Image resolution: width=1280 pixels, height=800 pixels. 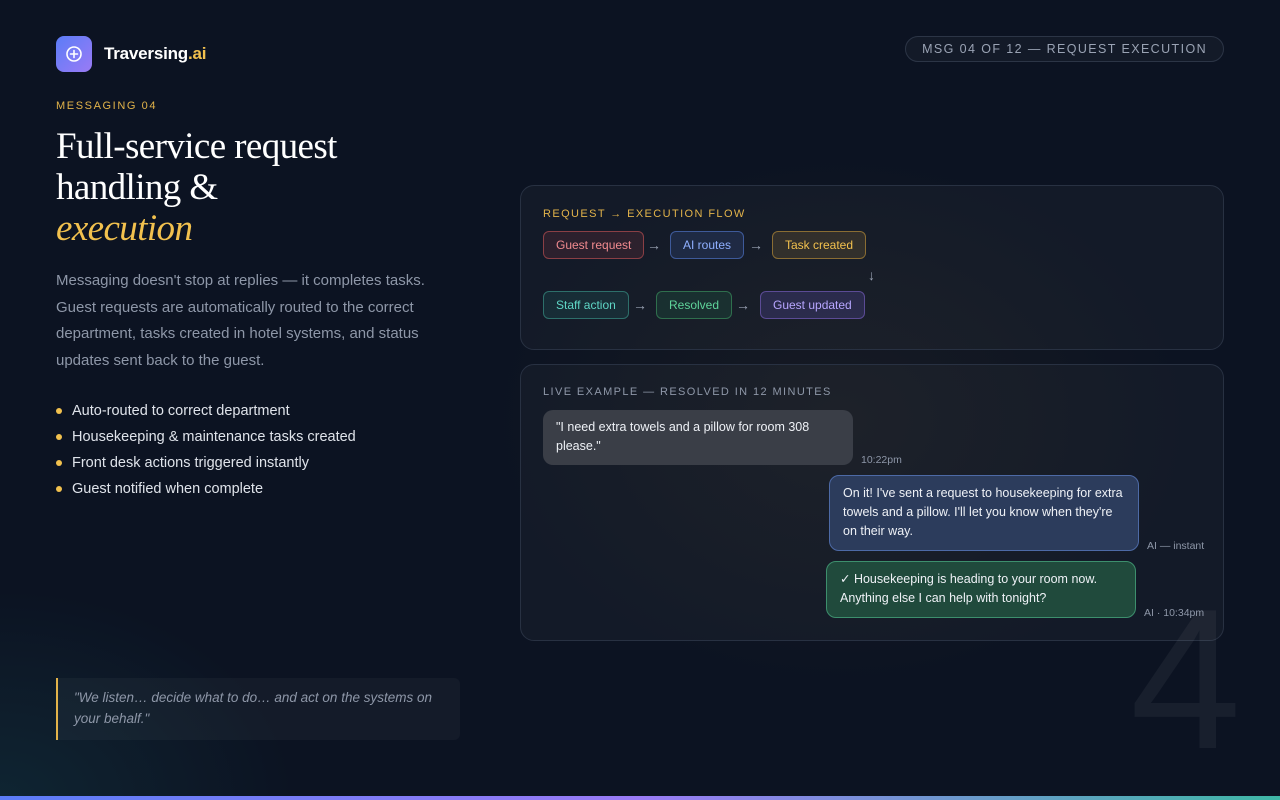 What do you see at coordinates (124, 228) in the screenshot?
I see `headline-emphasis: execution` at bounding box center [124, 228].